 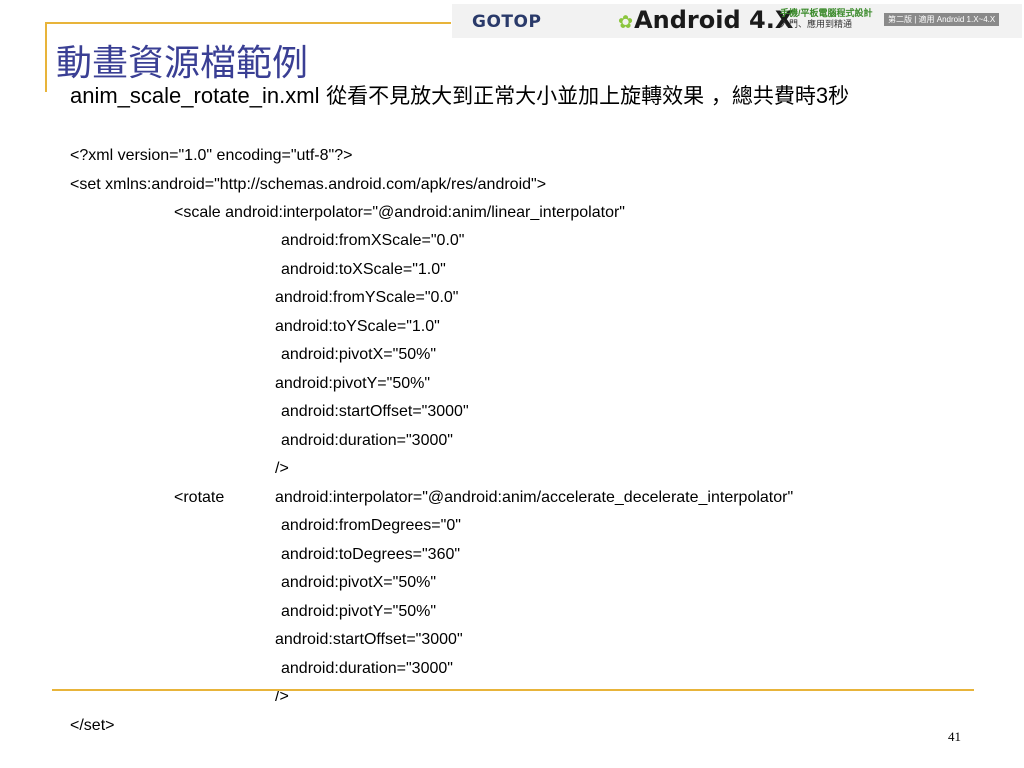 What do you see at coordinates (182, 63) in the screenshot?
I see `slide-title: 動畫資源檔範例` at bounding box center [182, 63].